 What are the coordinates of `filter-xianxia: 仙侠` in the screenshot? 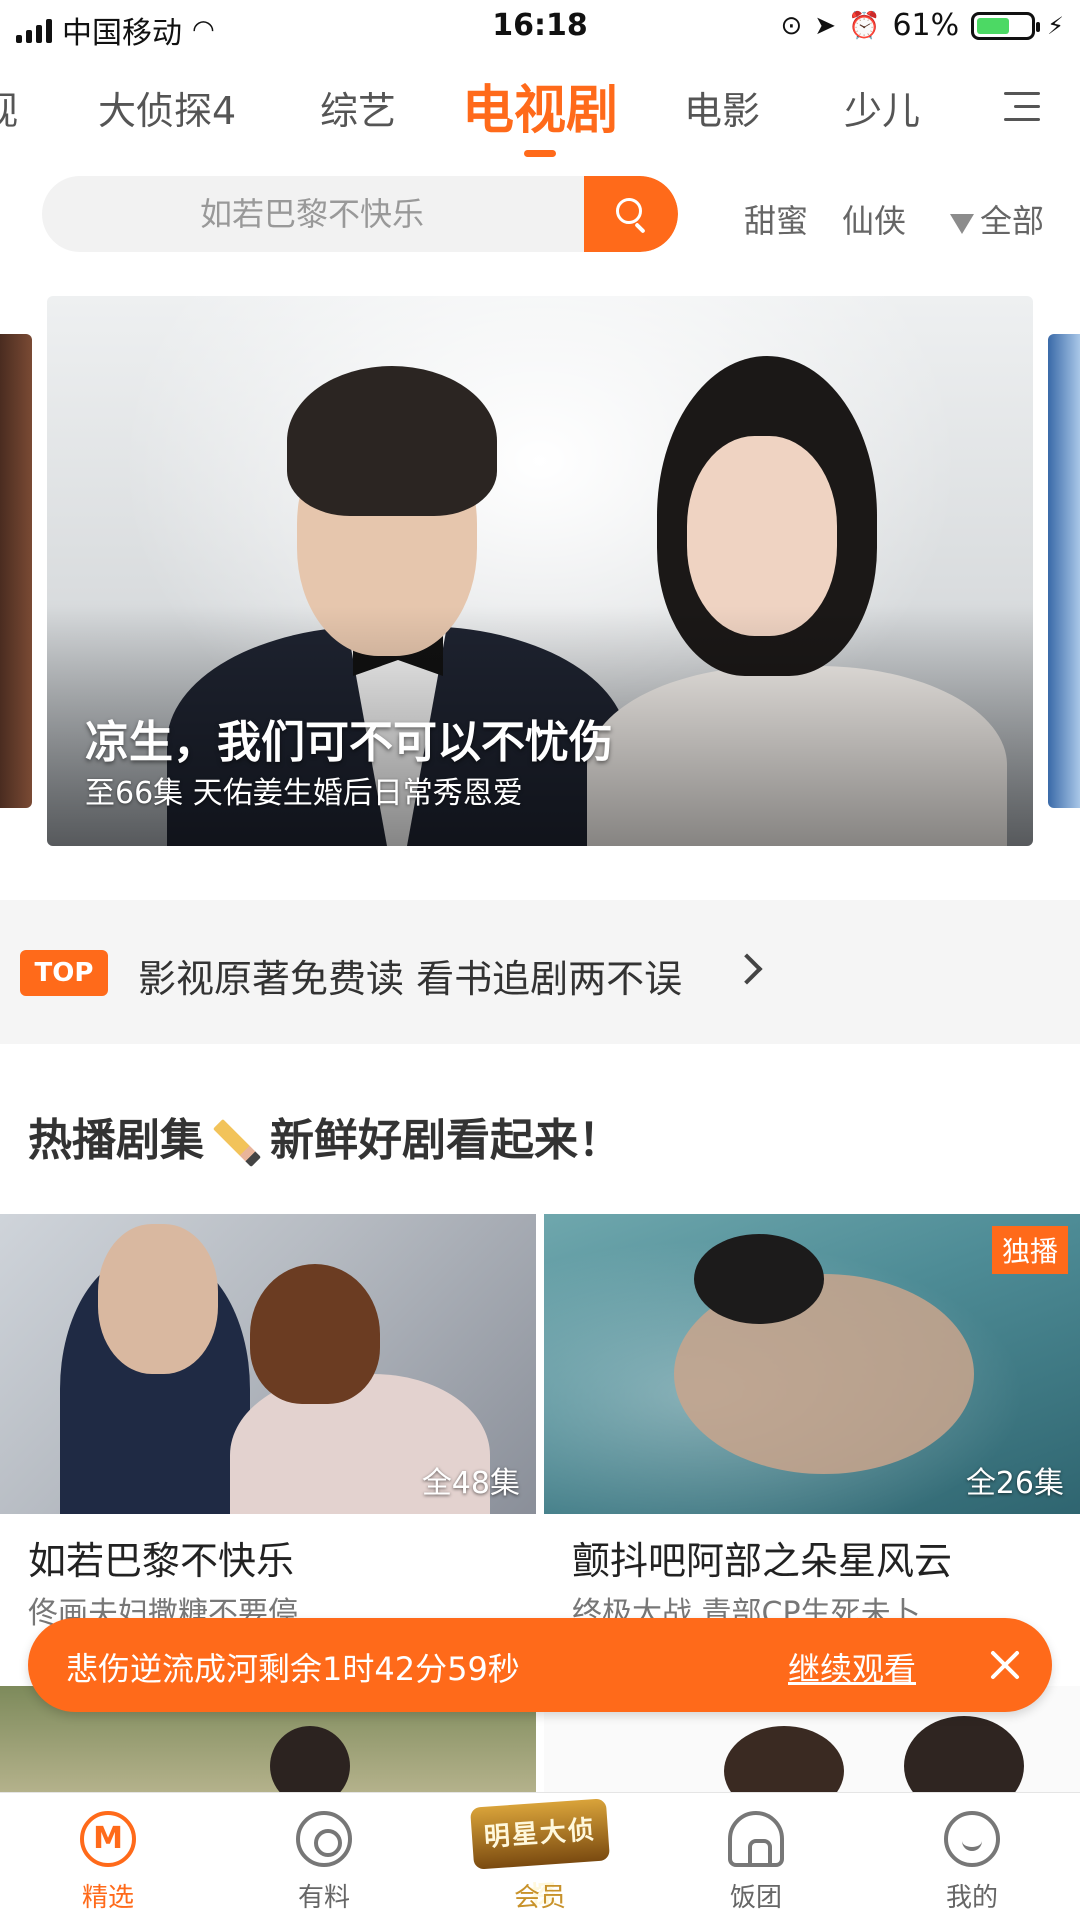 It's located at (874, 219).